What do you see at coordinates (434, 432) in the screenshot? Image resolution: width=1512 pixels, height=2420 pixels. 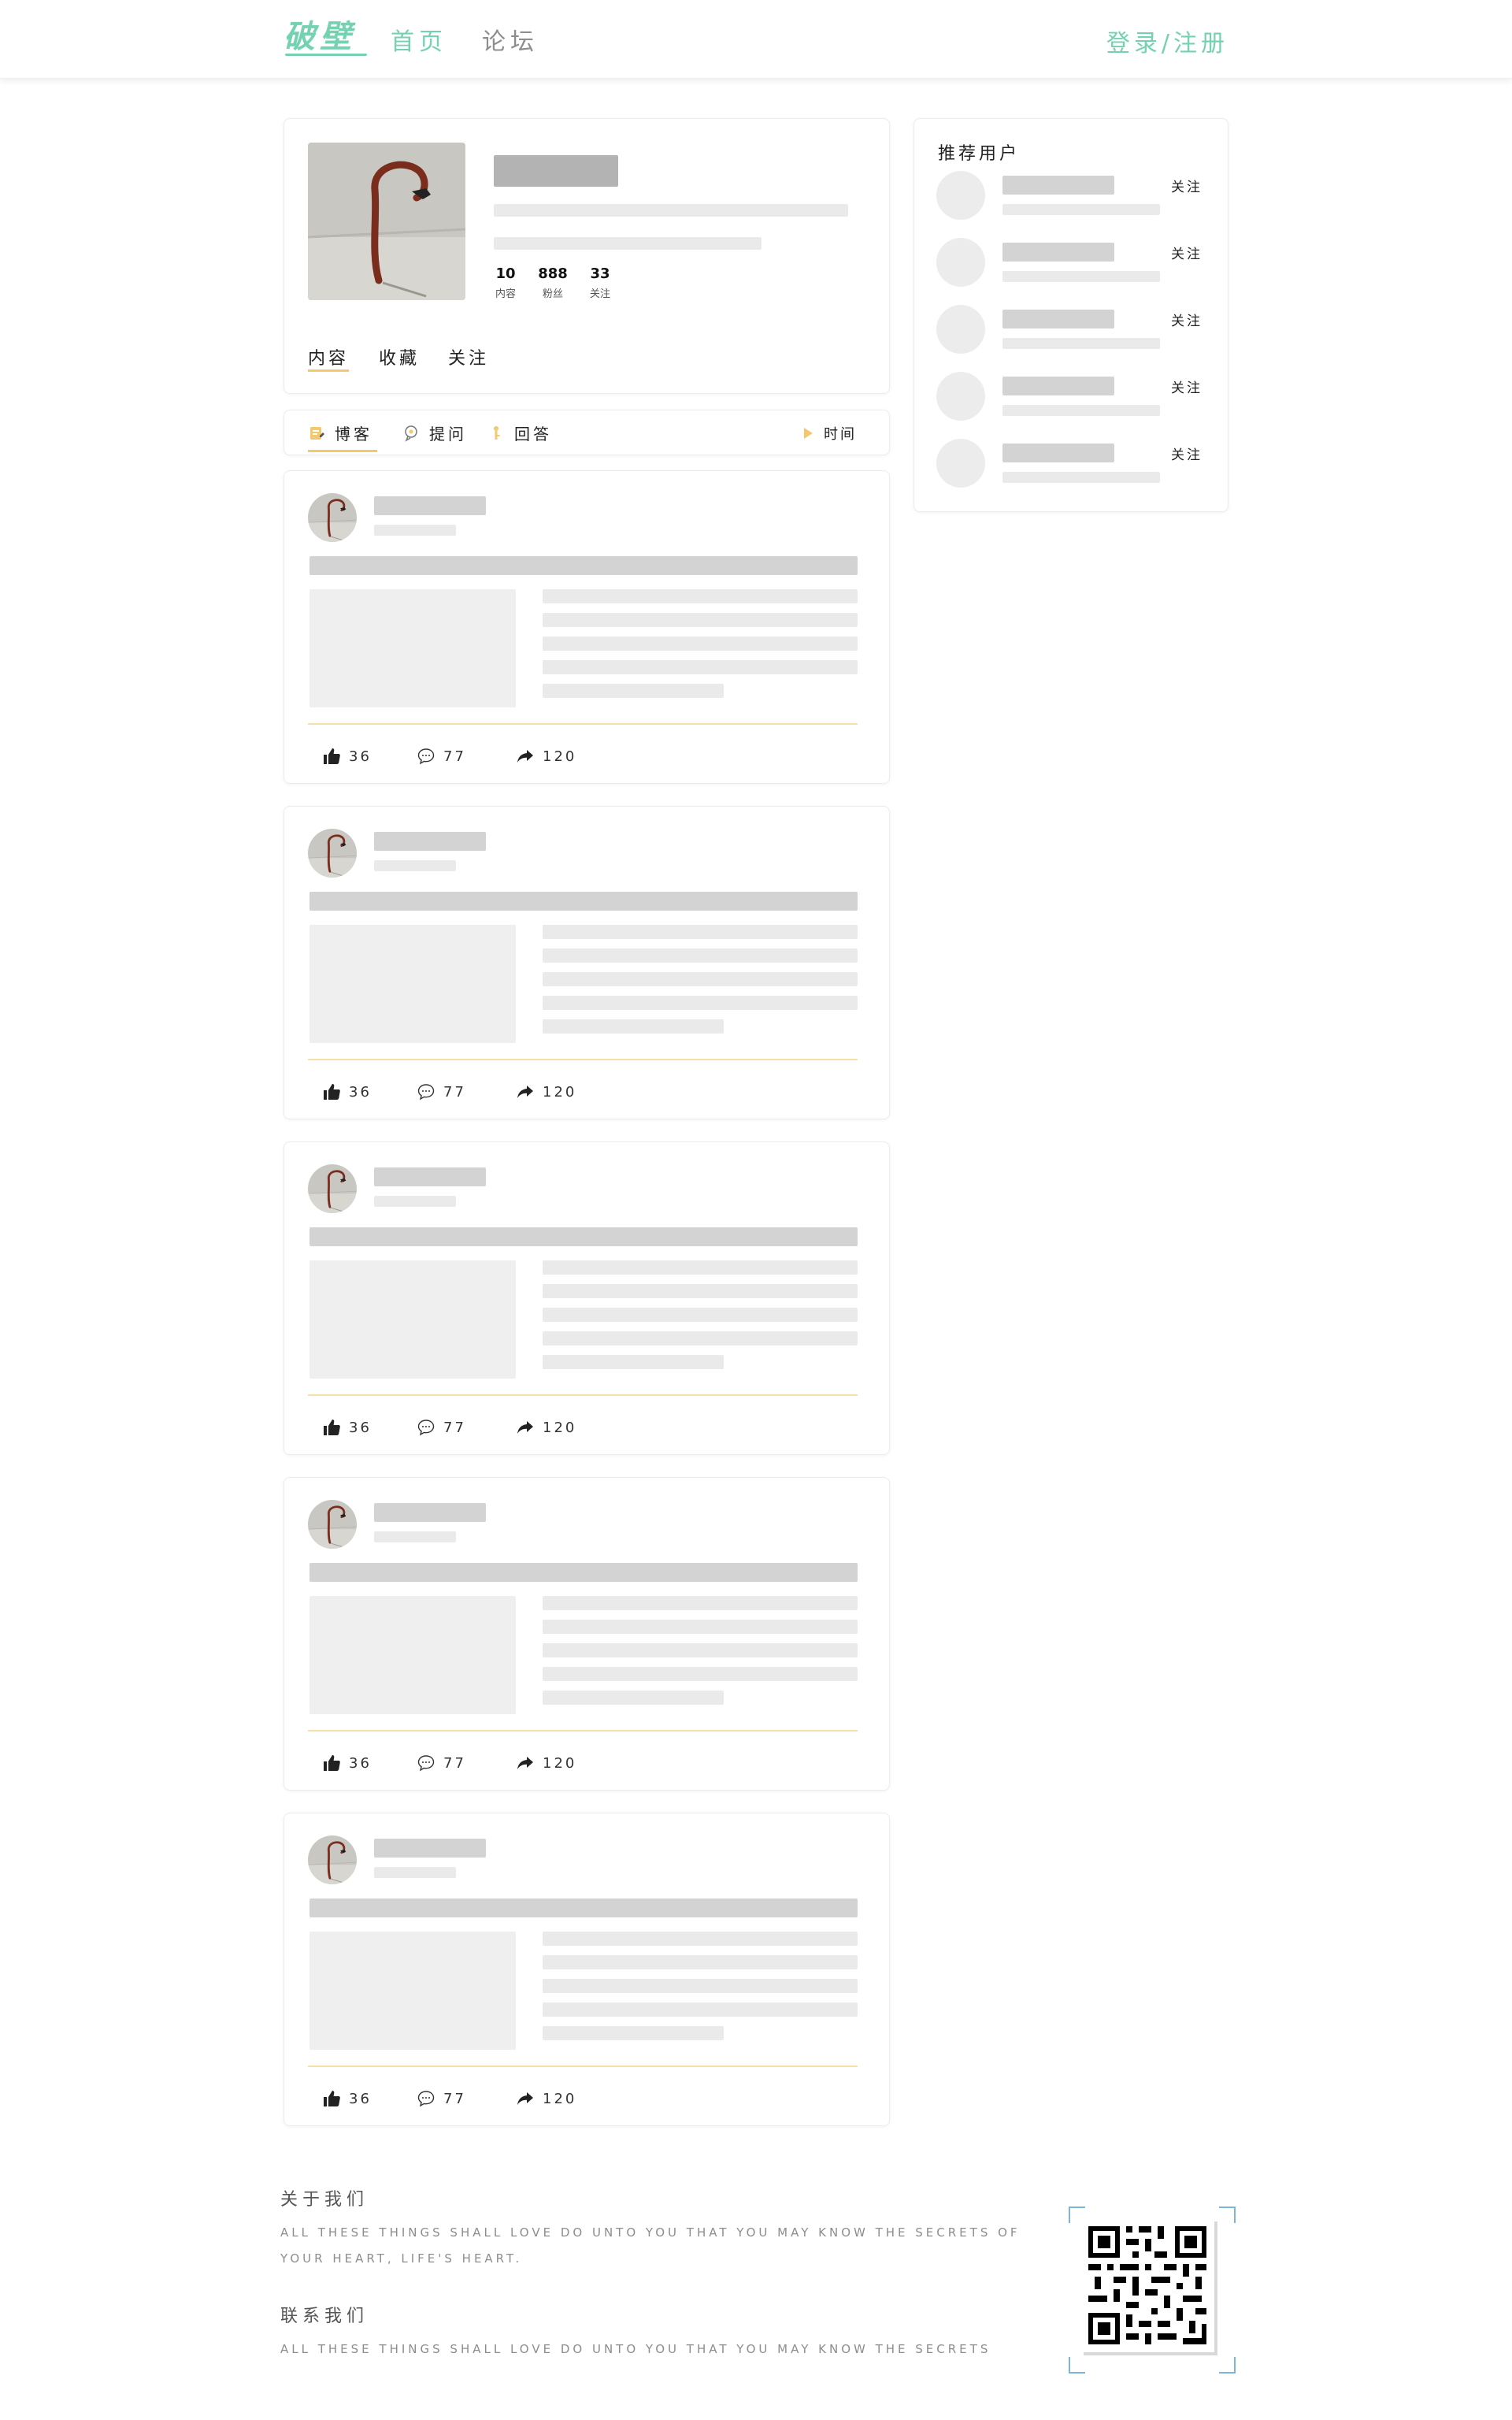 I see `filter-tab-question: 提问` at bounding box center [434, 432].